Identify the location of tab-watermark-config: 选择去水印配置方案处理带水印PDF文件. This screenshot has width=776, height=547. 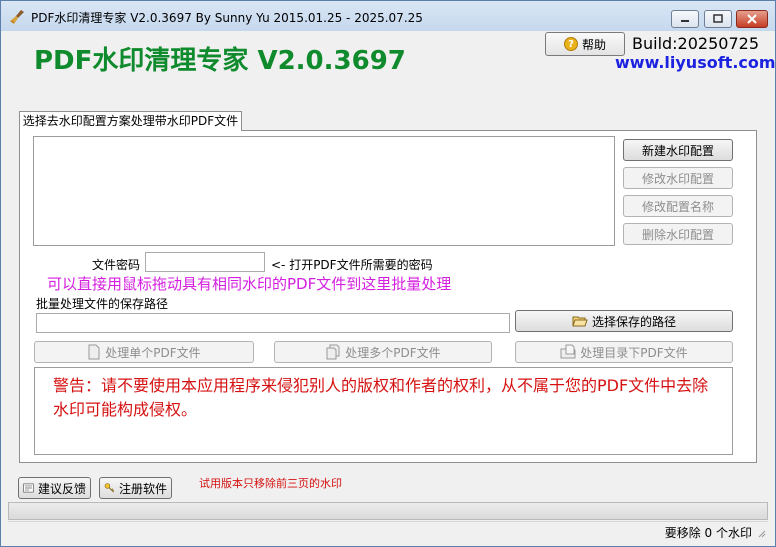
(130, 121).